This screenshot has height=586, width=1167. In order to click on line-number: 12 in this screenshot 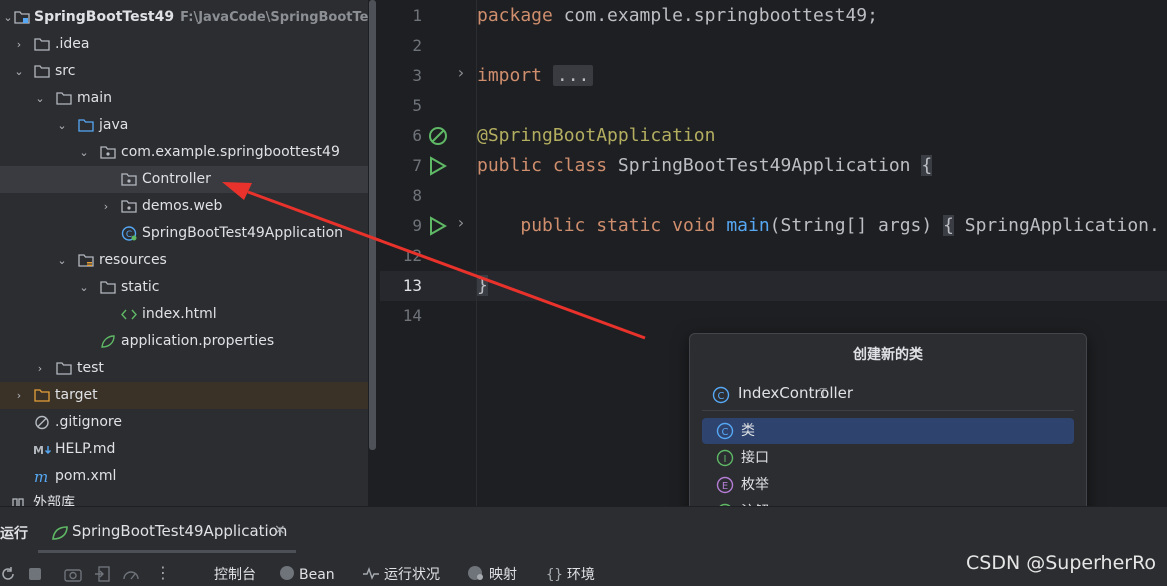, I will do `click(412, 255)`.